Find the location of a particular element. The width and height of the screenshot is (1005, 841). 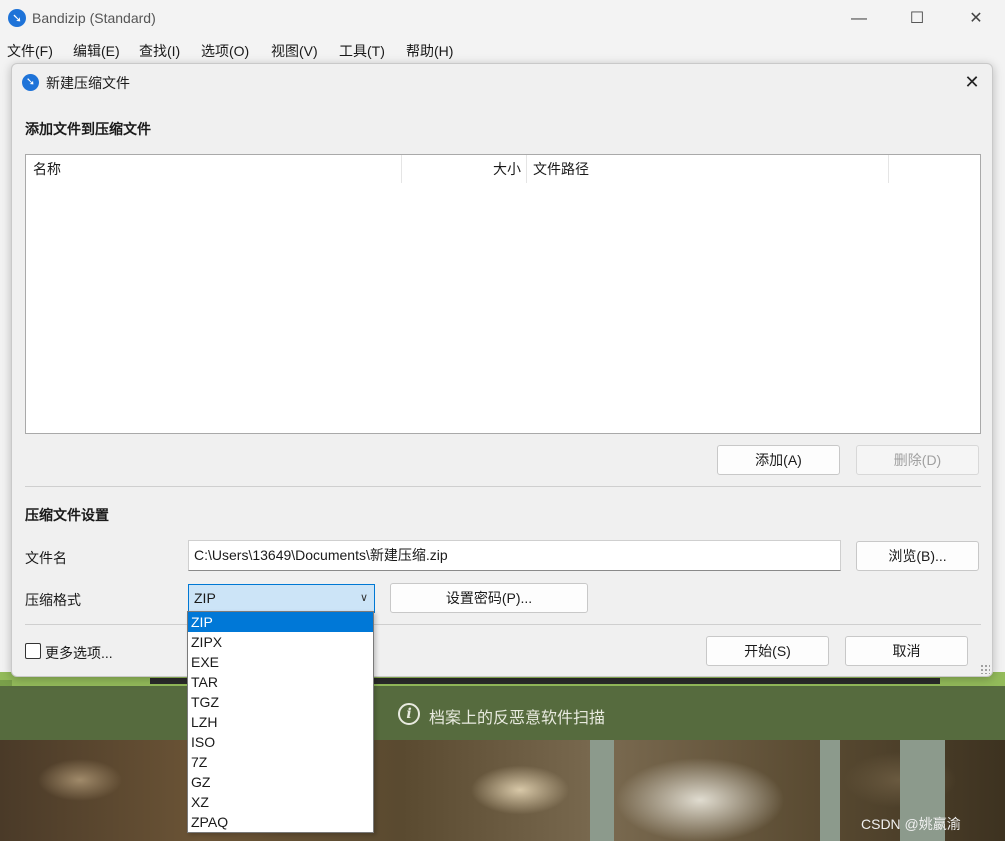

menu-find: 查找(I) is located at coordinates (159, 51).